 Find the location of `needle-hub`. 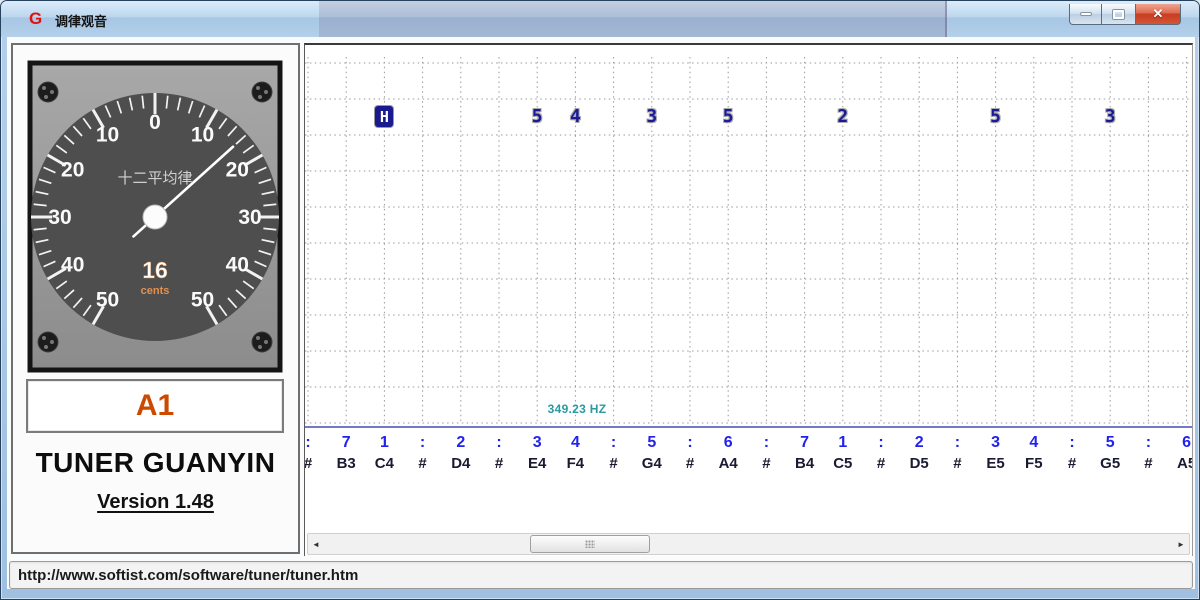

needle-hub is located at coordinates (155, 217).